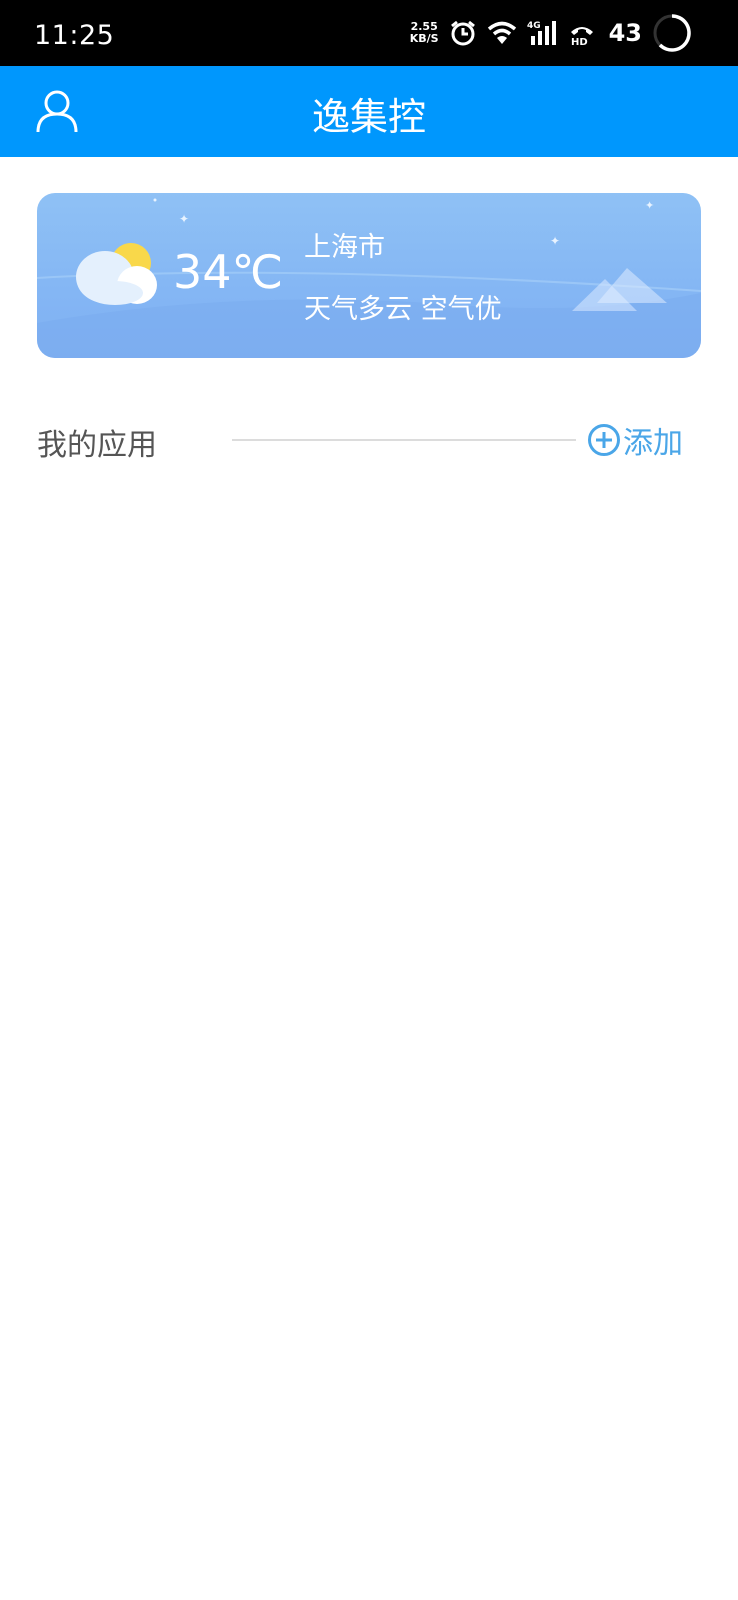 This screenshot has height=1600, width=738. What do you see at coordinates (543, 33) in the screenshot?
I see `signal-4g-icon: 4G` at bounding box center [543, 33].